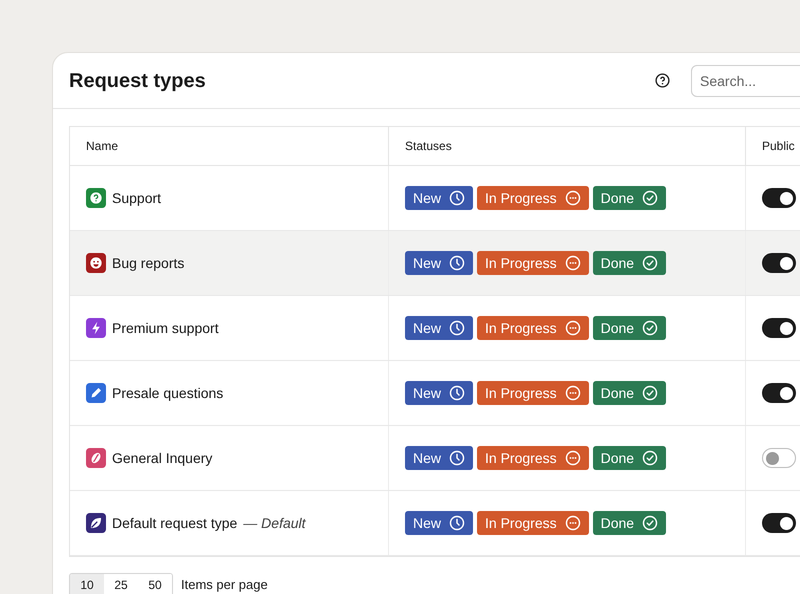  I want to click on table-row: Support New In Progress Done, so click(435, 198).